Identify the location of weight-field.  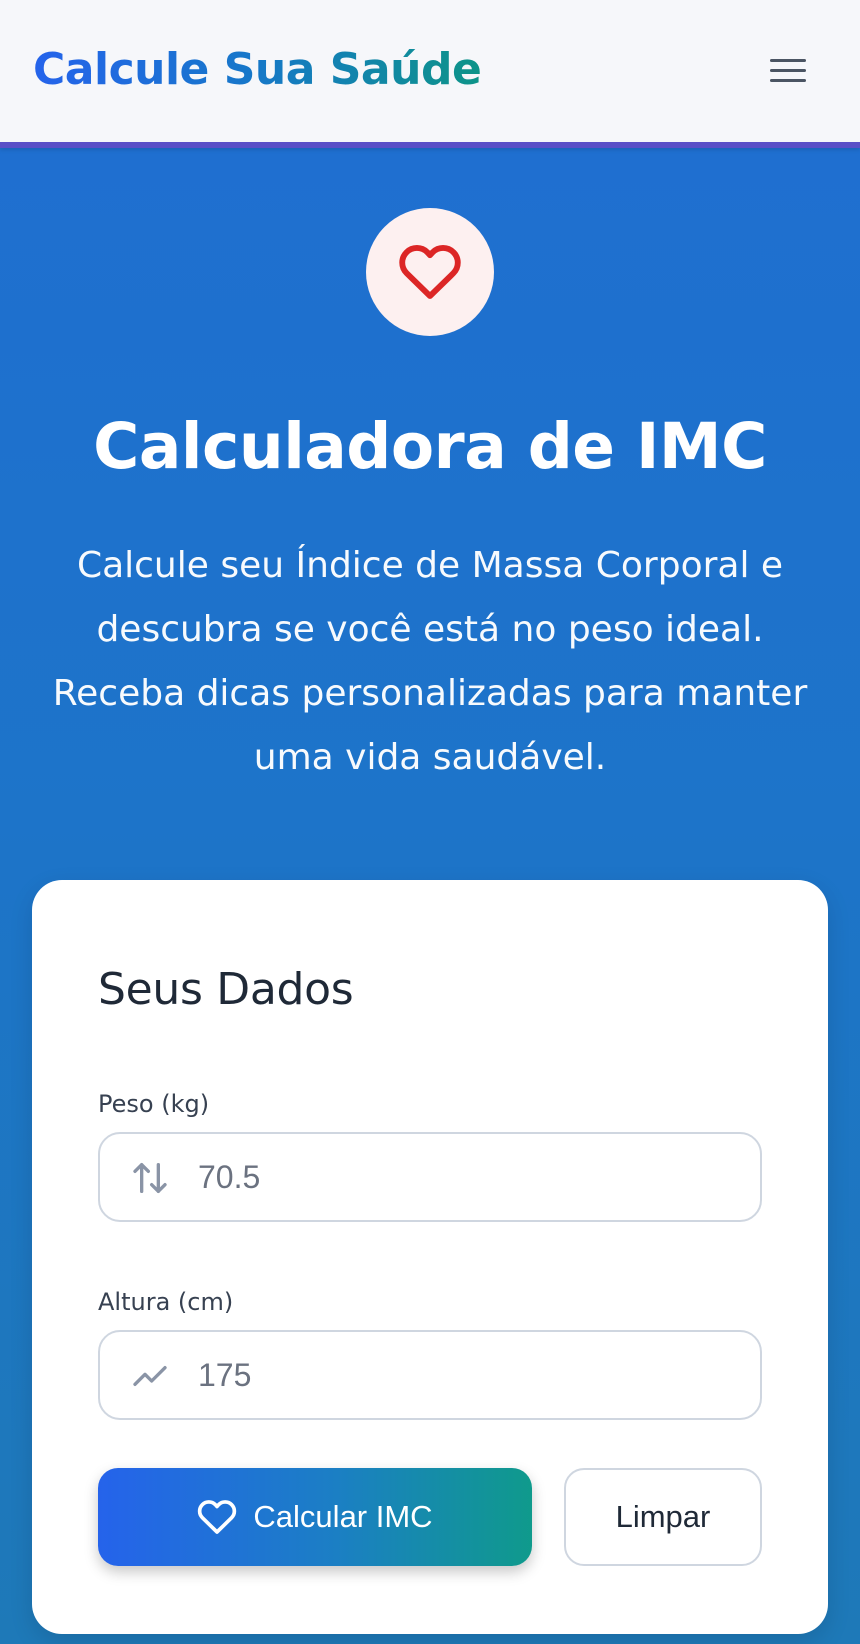
(430, 1177).